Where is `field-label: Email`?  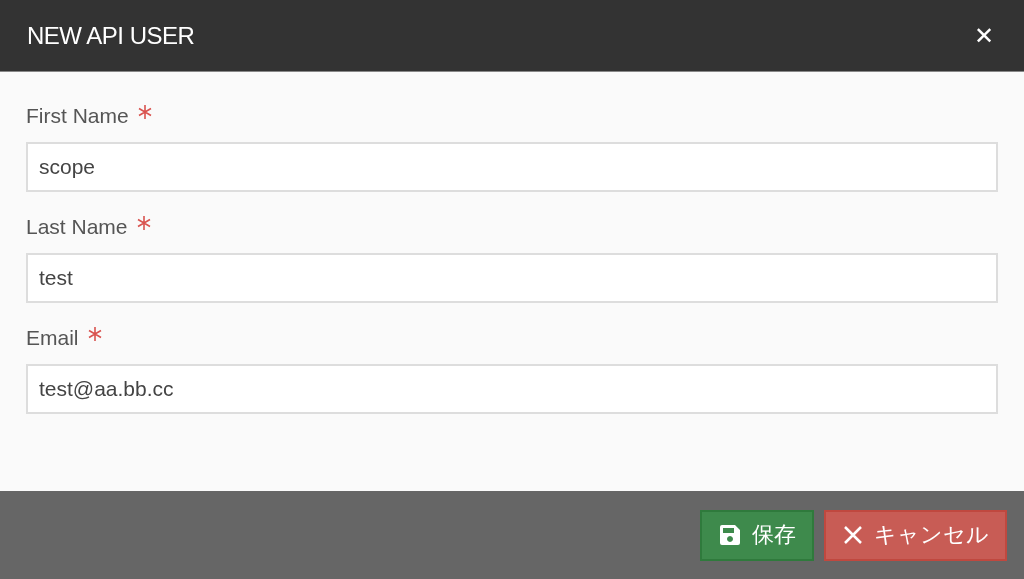
field-label: Email is located at coordinates (52, 338).